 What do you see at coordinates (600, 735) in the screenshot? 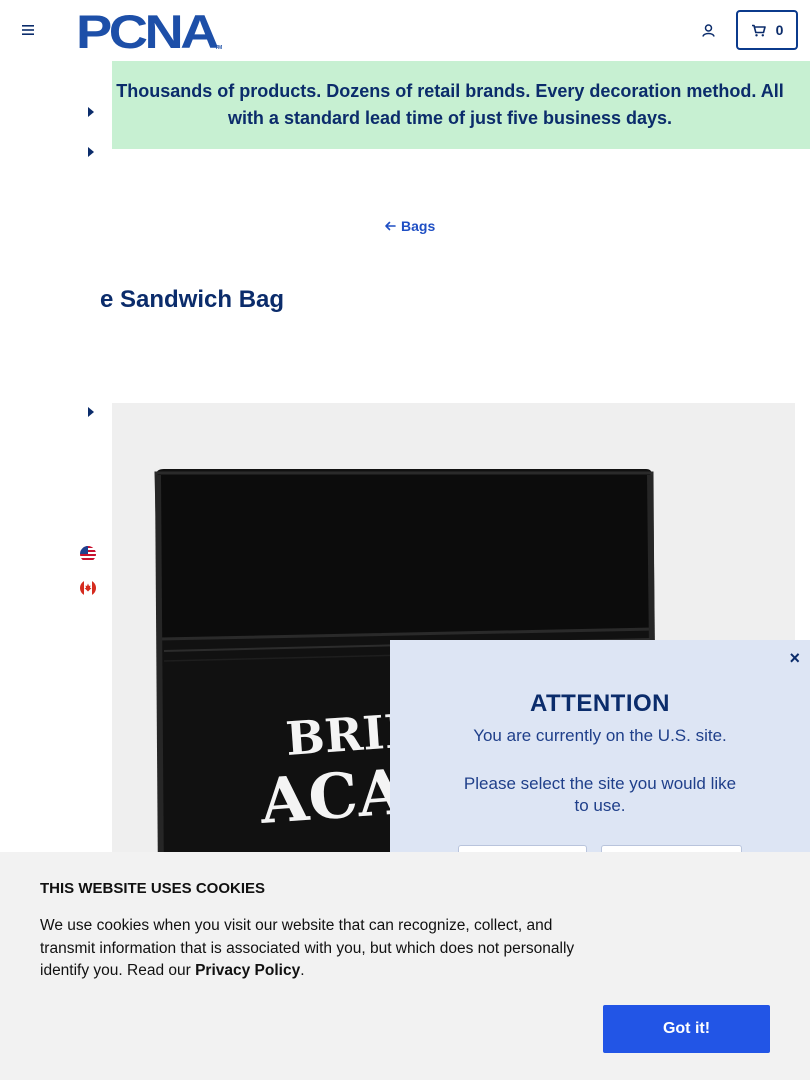
I see `current-site-text: You are currently on the U.S. site.` at bounding box center [600, 735].